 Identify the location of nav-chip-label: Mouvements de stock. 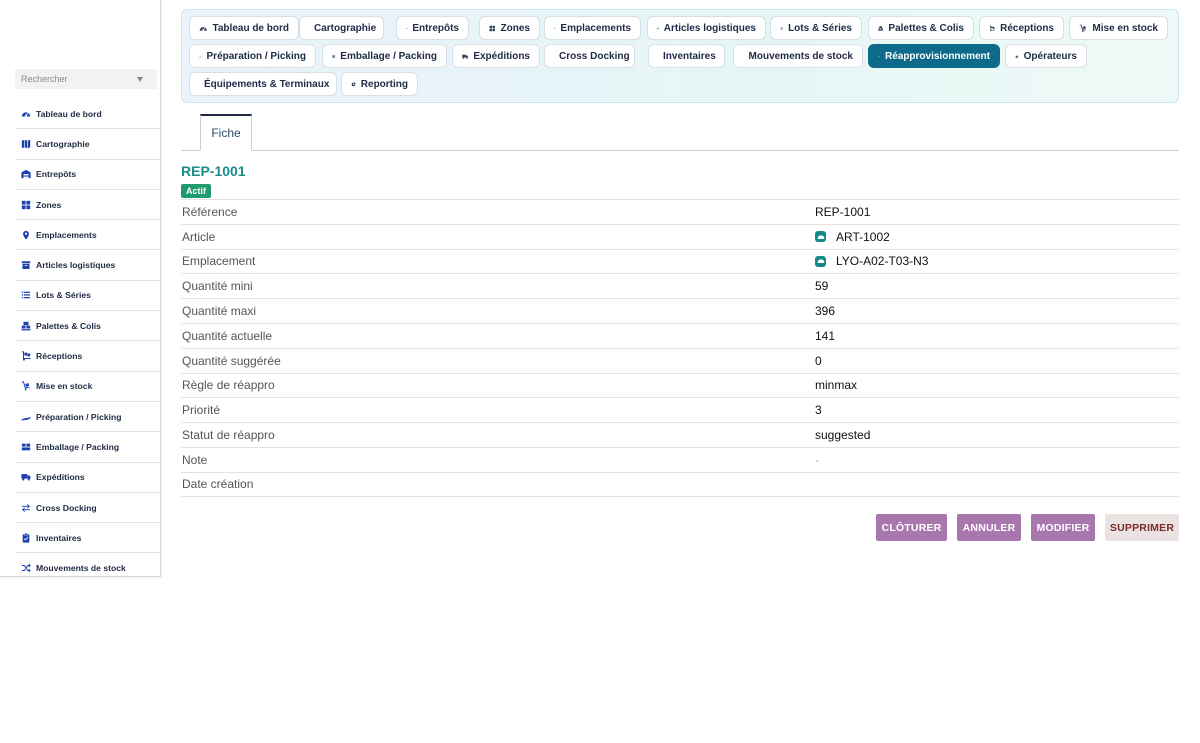
(800, 56).